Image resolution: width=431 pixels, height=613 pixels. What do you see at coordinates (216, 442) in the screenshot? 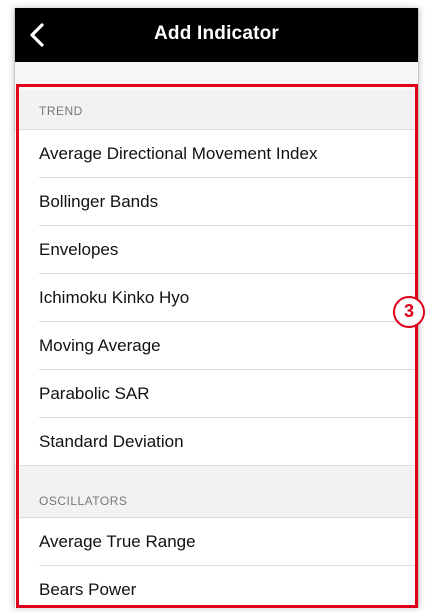
I see `list-item: Standard Deviation` at bounding box center [216, 442].